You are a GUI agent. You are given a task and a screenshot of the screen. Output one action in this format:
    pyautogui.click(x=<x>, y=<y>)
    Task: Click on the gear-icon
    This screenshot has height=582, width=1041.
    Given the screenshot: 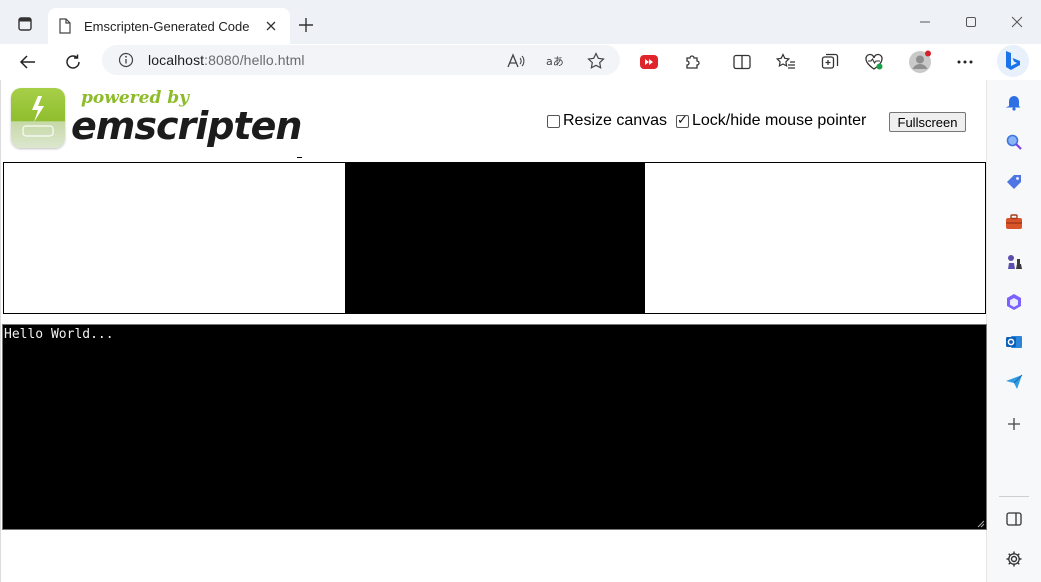 What is the action you would take?
    pyautogui.click(x=1014, y=559)
    